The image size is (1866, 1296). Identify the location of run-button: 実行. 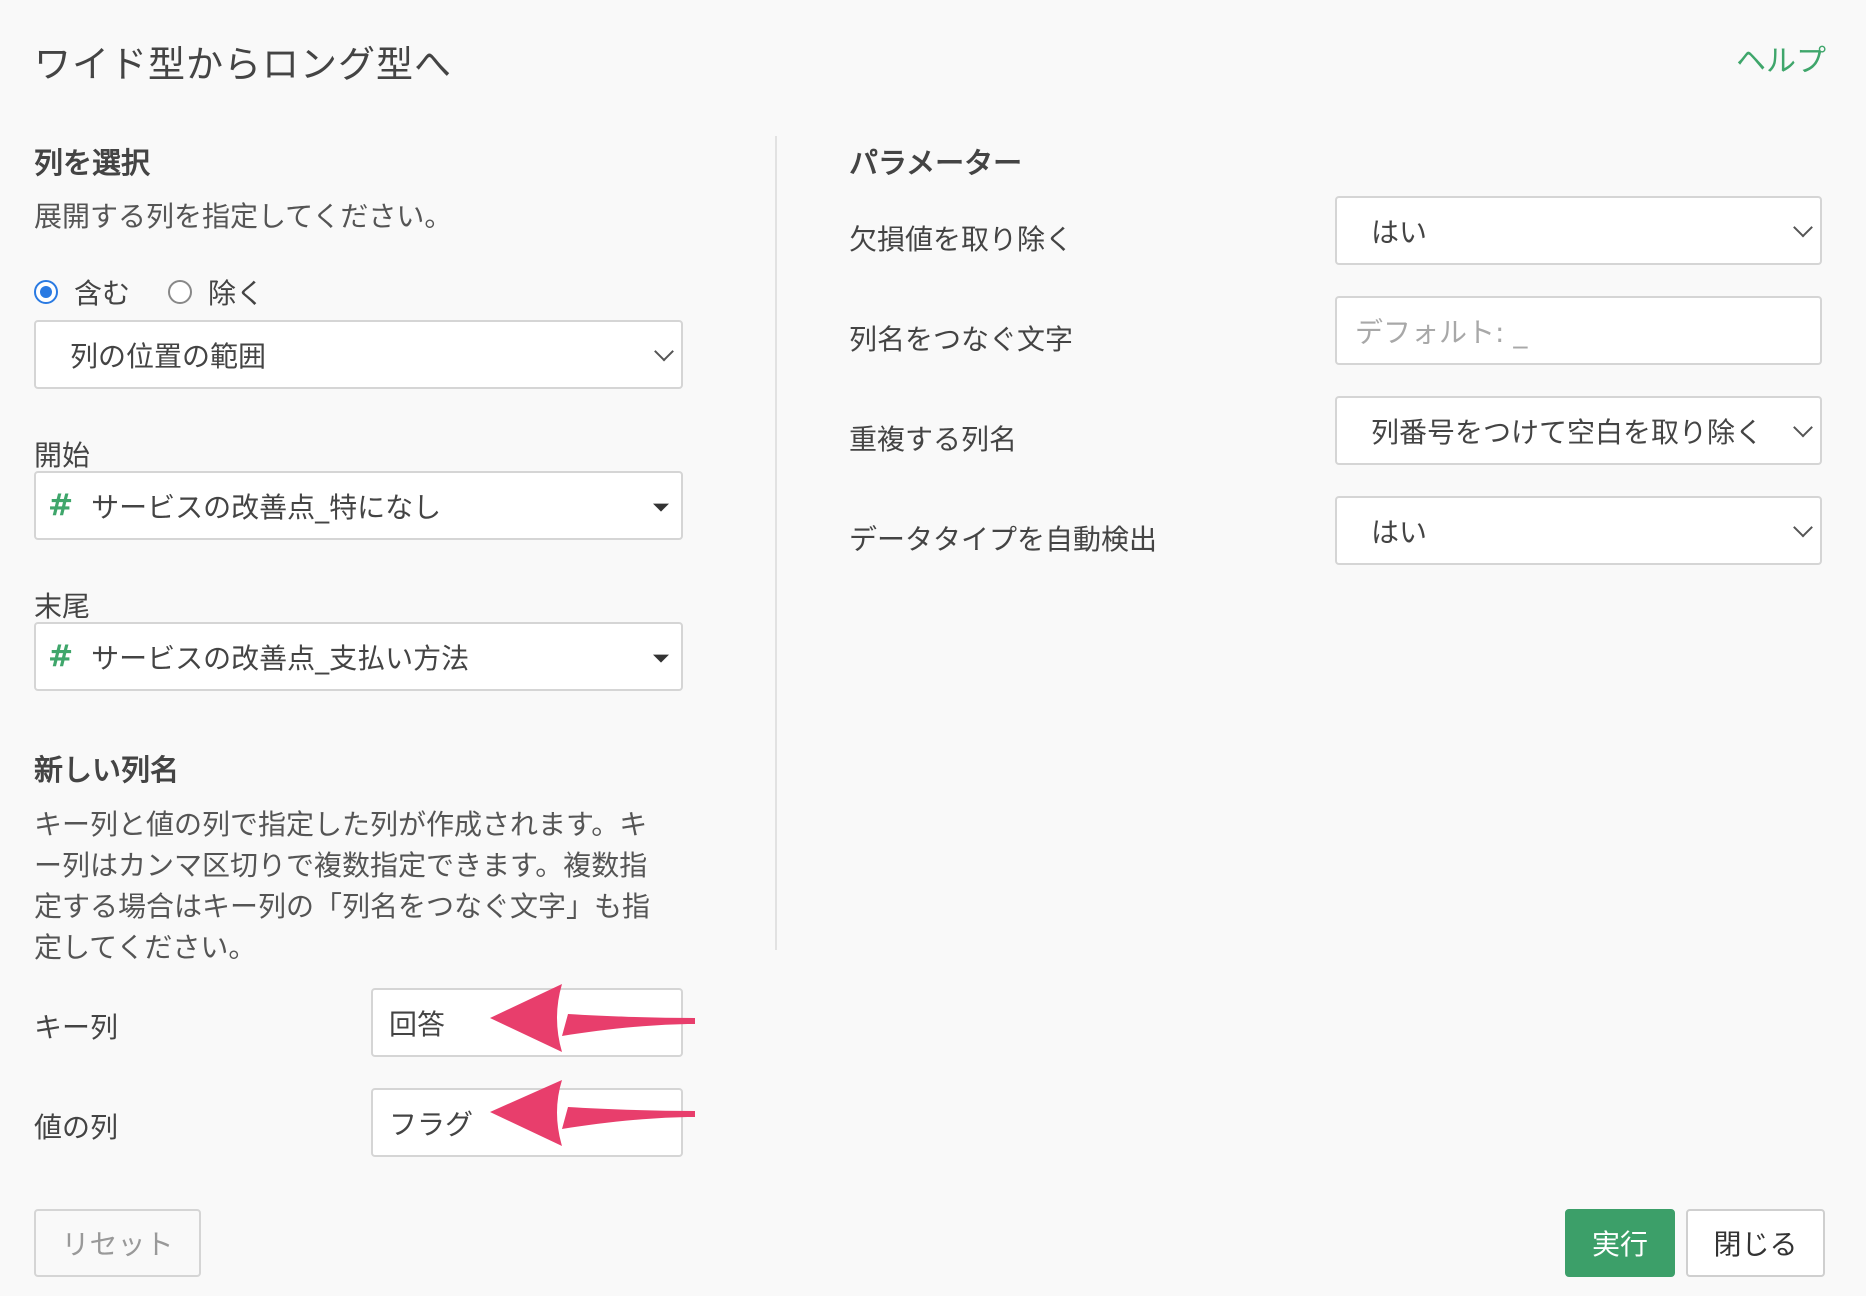
(1620, 1243).